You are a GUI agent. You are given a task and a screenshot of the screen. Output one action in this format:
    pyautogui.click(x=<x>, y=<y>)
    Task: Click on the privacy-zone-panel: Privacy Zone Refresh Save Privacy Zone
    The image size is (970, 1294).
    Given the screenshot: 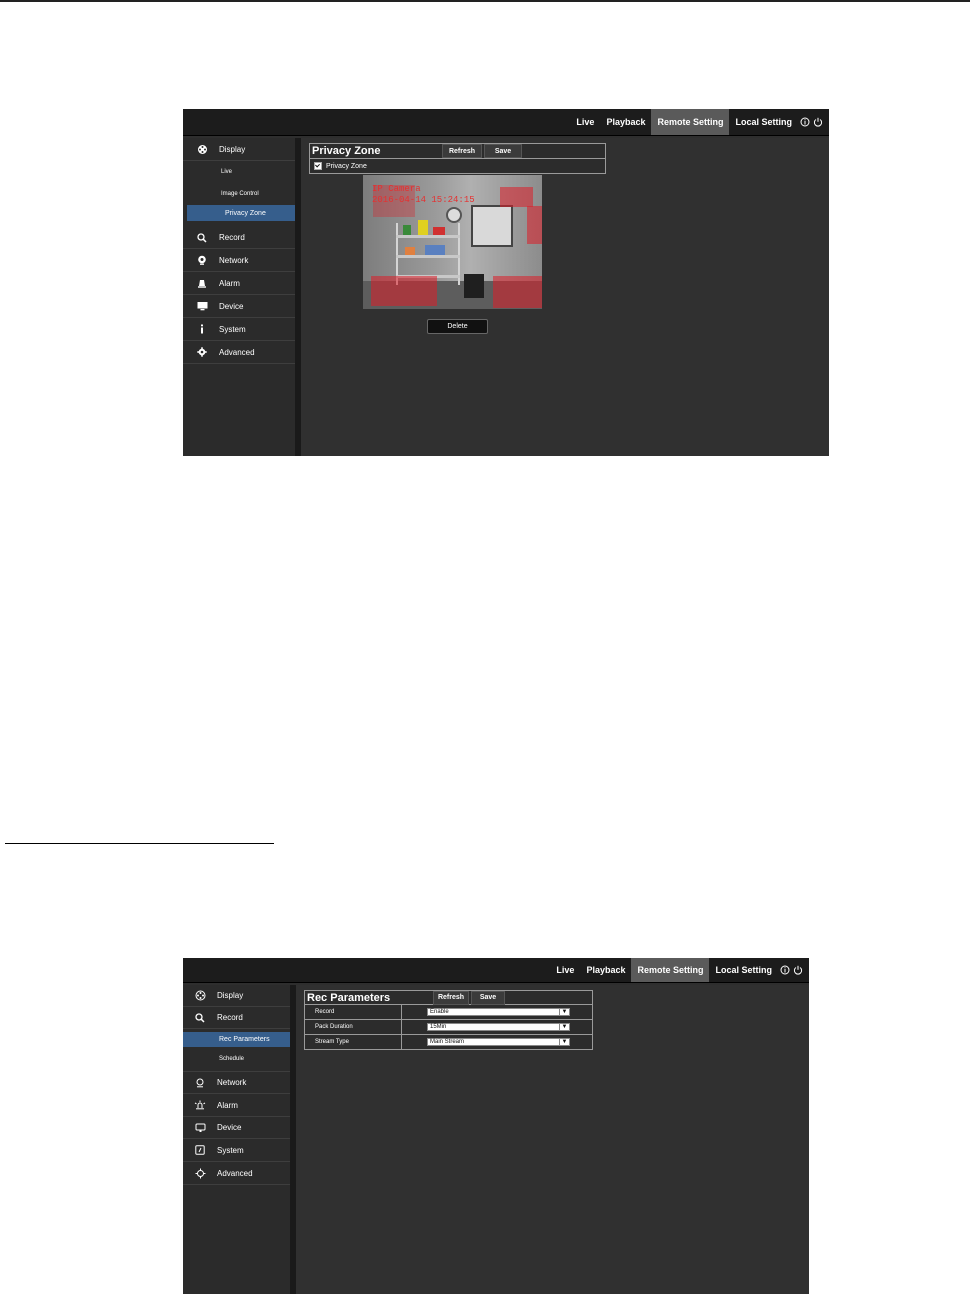 What is the action you would take?
    pyautogui.click(x=457, y=158)
    